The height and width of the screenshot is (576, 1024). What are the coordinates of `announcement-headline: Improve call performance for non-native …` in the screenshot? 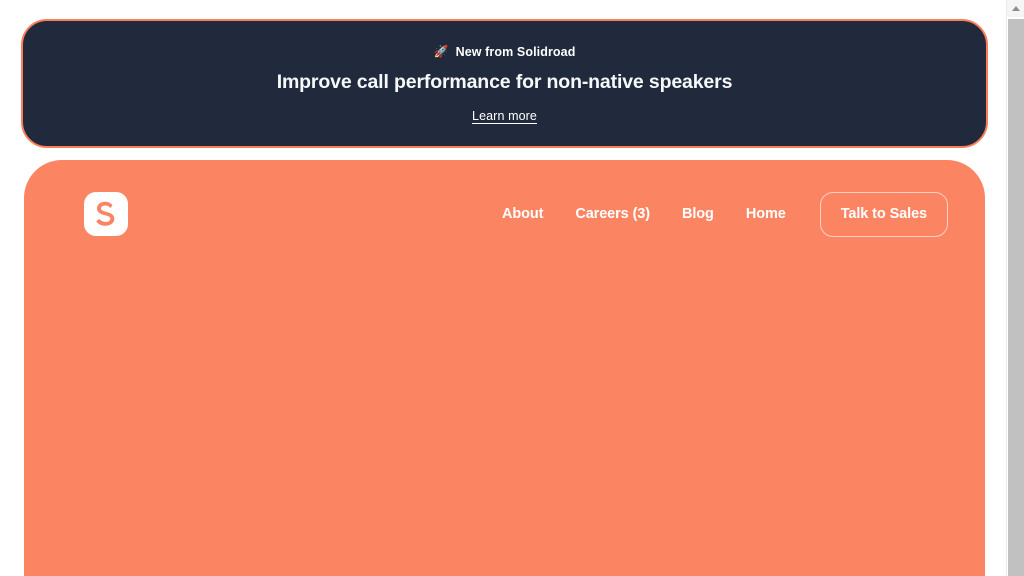 It's located at (504, 81).